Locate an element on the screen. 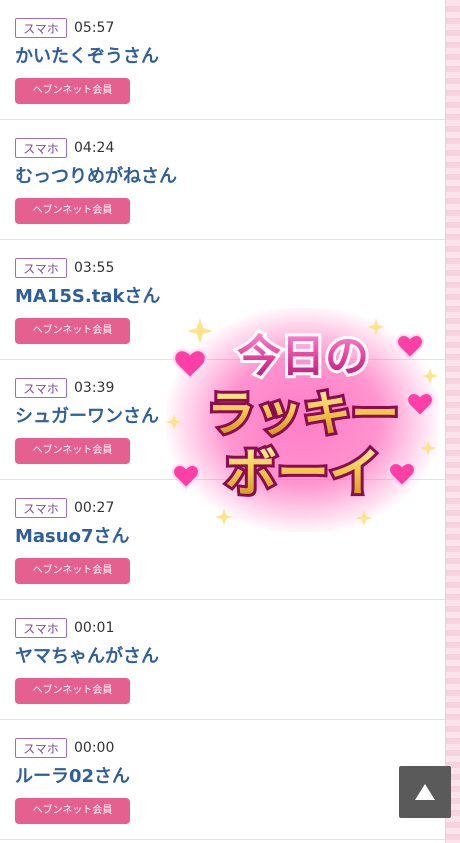  overlay-line-1: 今日の is located at coordinates (303, 356).